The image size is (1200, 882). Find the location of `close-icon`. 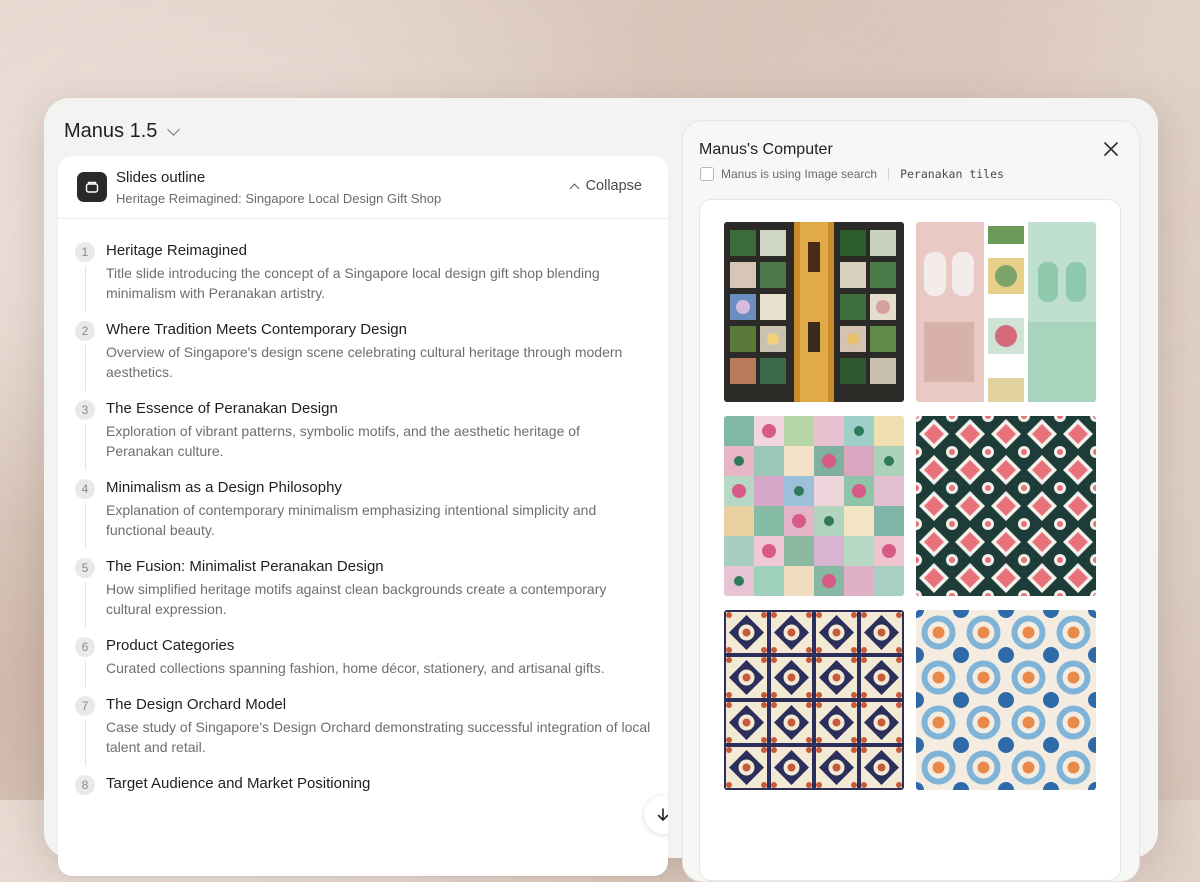

close-icon is located at coordinates (1111, 149).